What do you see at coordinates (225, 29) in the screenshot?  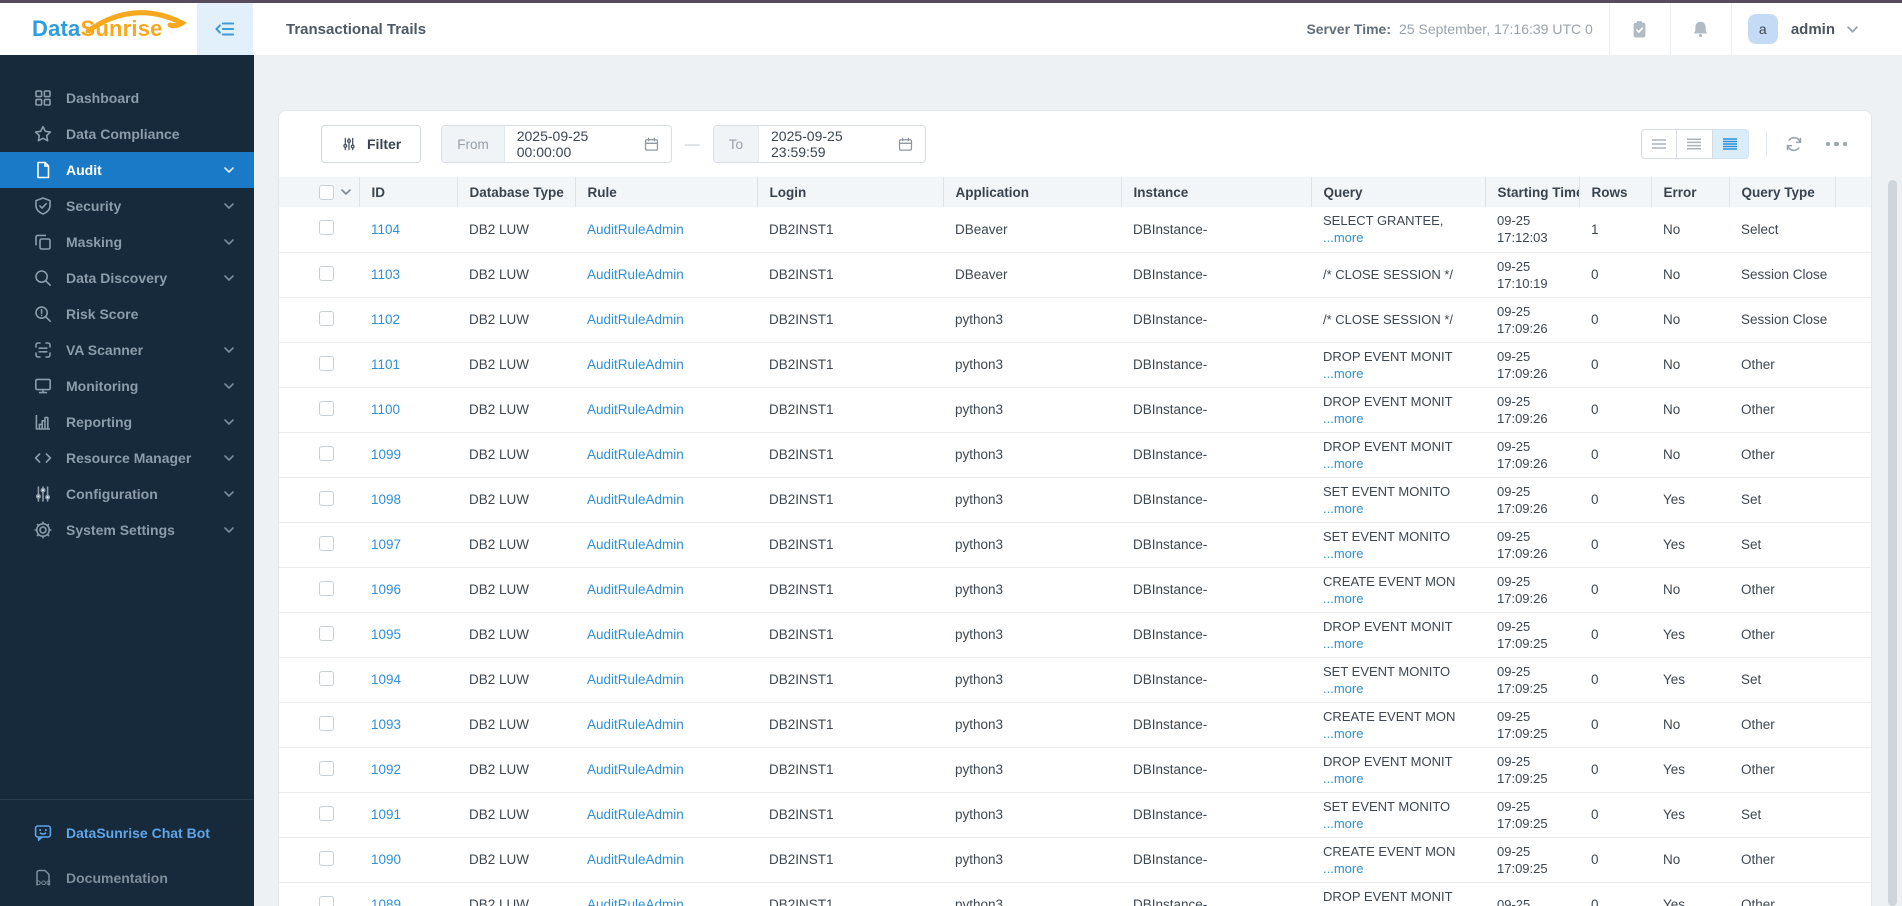 I see `sidebar-collapse-button` at bounding box center [225, 29].